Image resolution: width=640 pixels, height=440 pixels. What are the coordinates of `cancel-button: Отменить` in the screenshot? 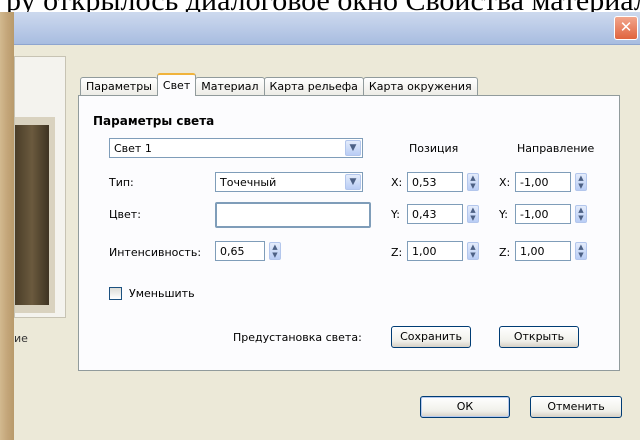 It's located at (576, 407).